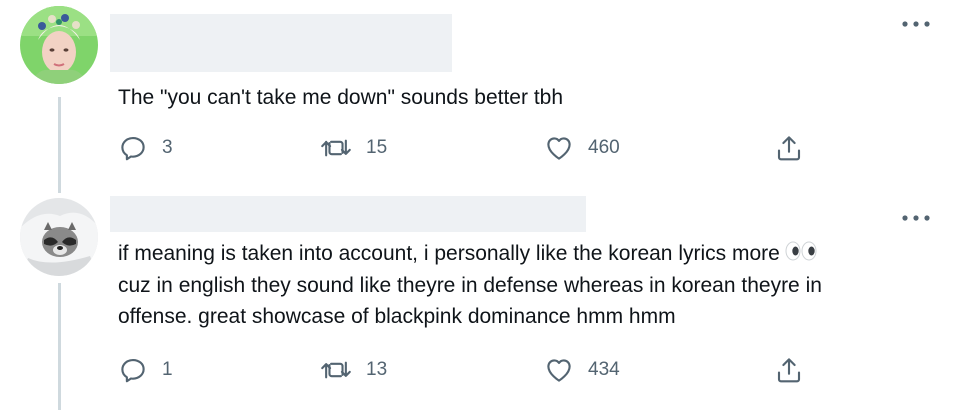 The width and height of the screenshot is (960, 410). I want to click on reply-count: 1, so click(167, 369).